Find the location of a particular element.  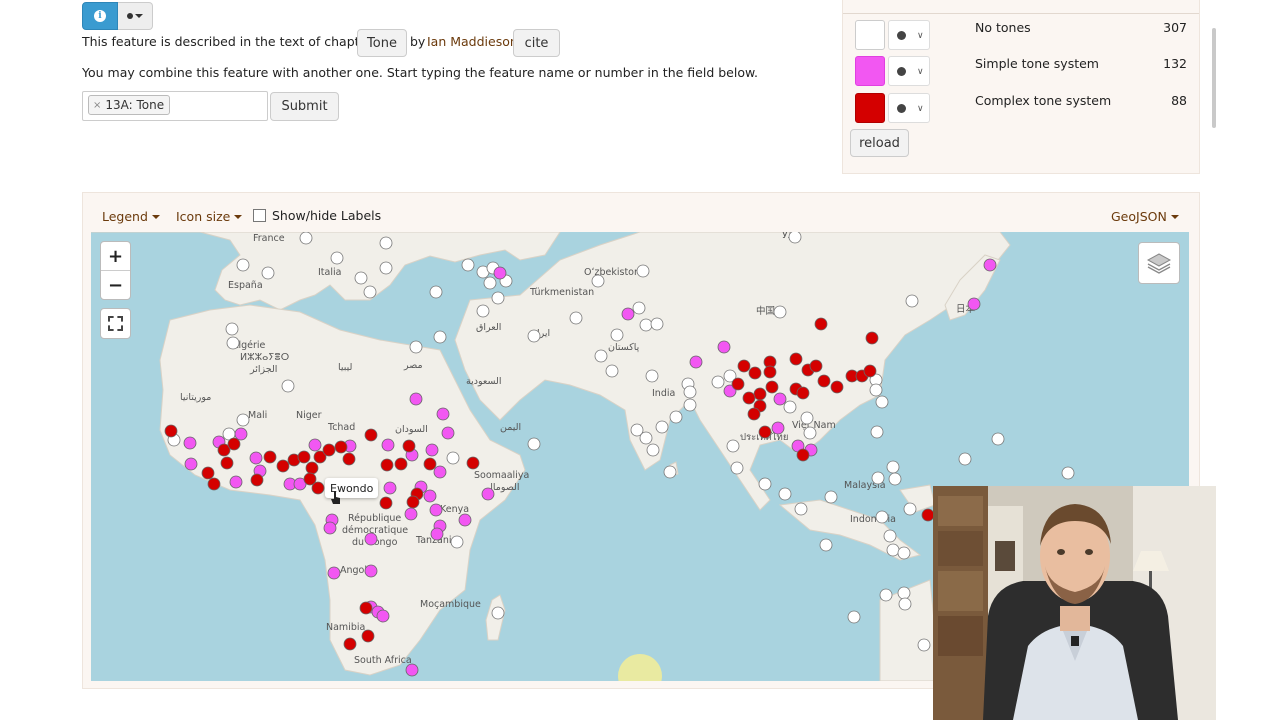

download-dropdown-button is located at coordinates (135, 16).